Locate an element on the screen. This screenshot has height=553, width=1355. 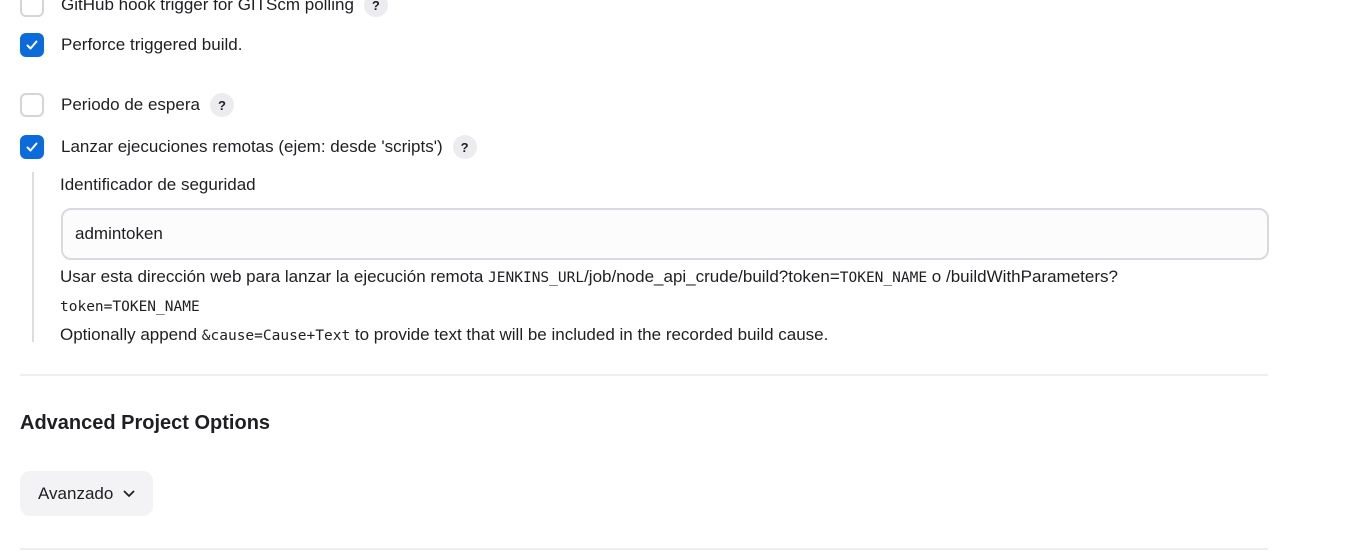
help-cause-prefix: Optionally append is located at coordinates (131, 334).